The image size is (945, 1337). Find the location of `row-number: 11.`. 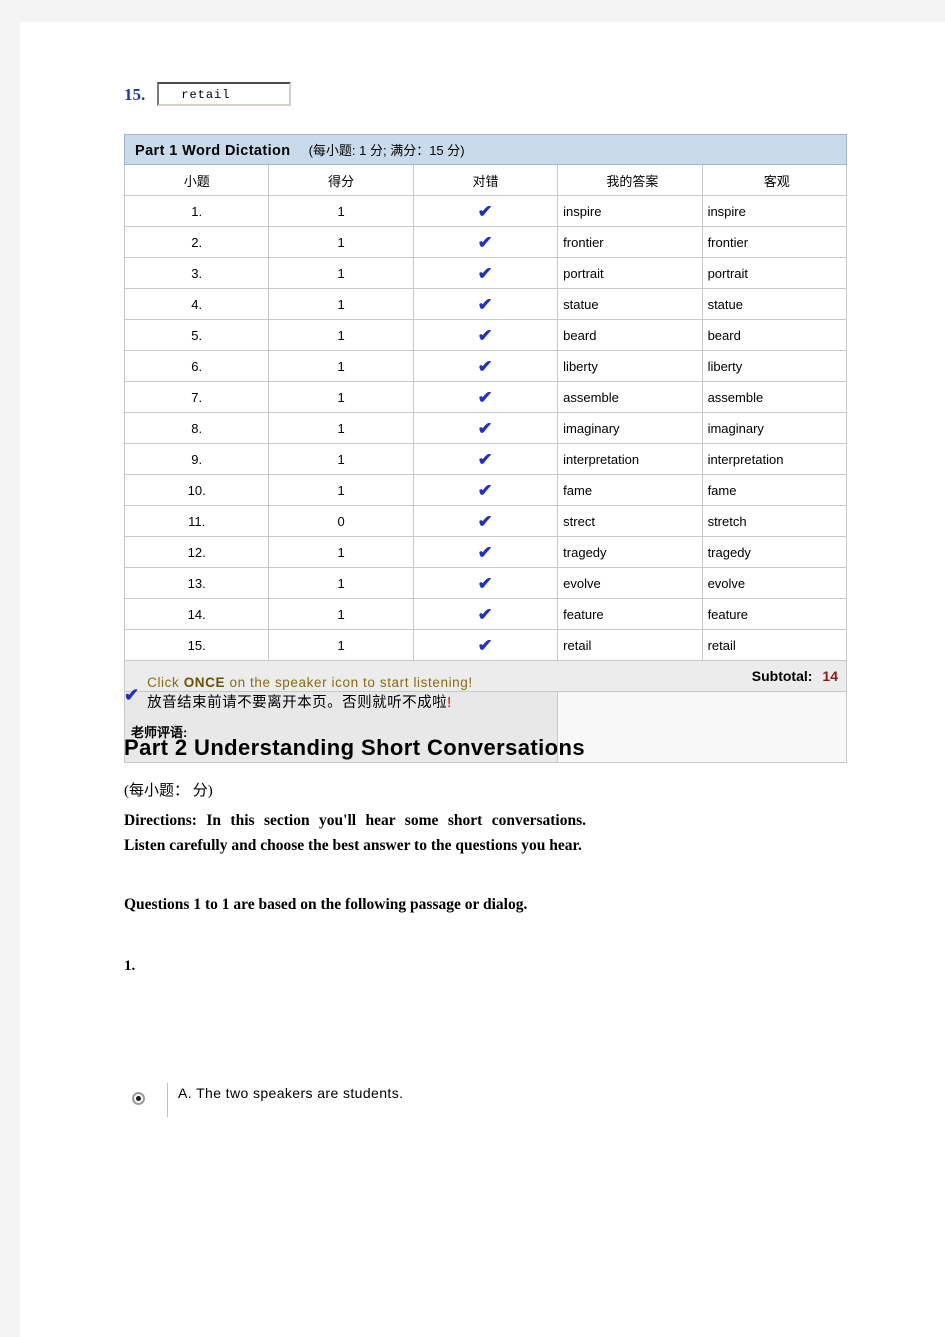

row-number: 11. is located at coordinates (196, 521).